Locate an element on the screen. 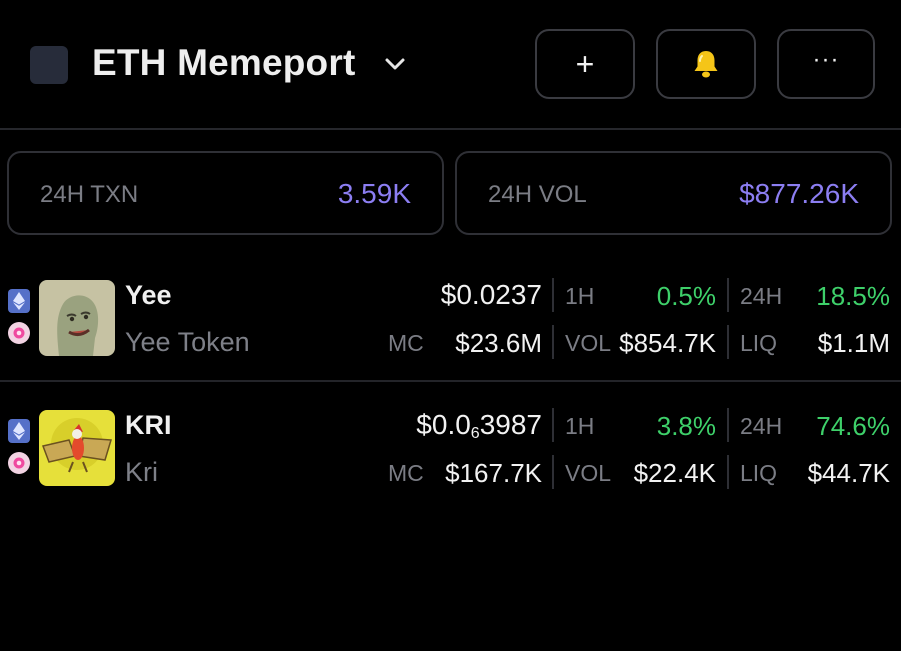  price-digits: 3987 is located at coordinates (510, 424).